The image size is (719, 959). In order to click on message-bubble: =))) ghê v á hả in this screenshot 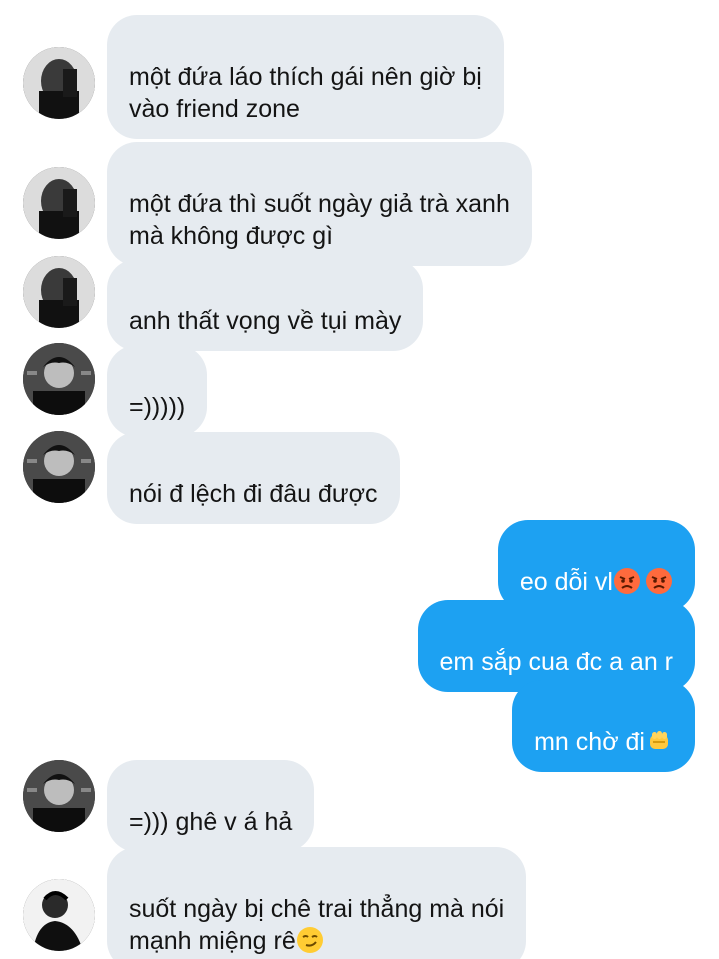, I will do `click(211, 806)`.